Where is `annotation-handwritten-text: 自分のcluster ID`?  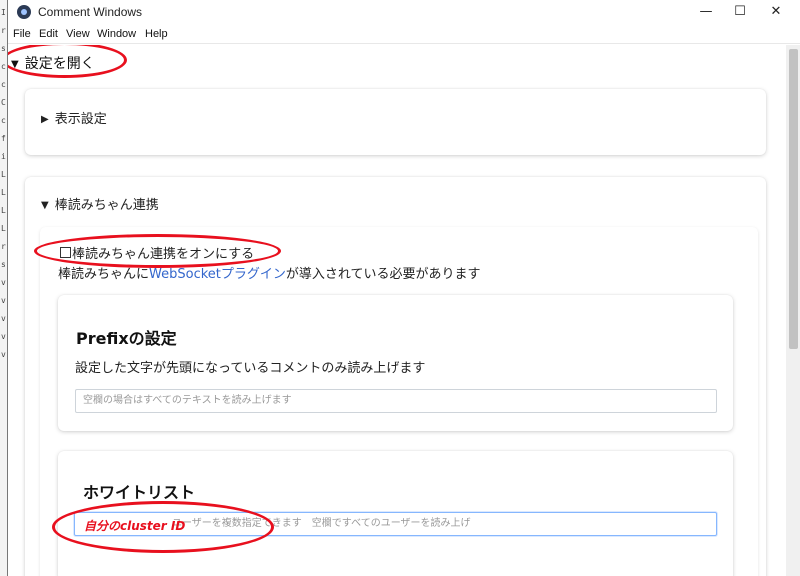
annotation-handwritten-text: 自分のcluster ID is located at coordinates (135, 526).